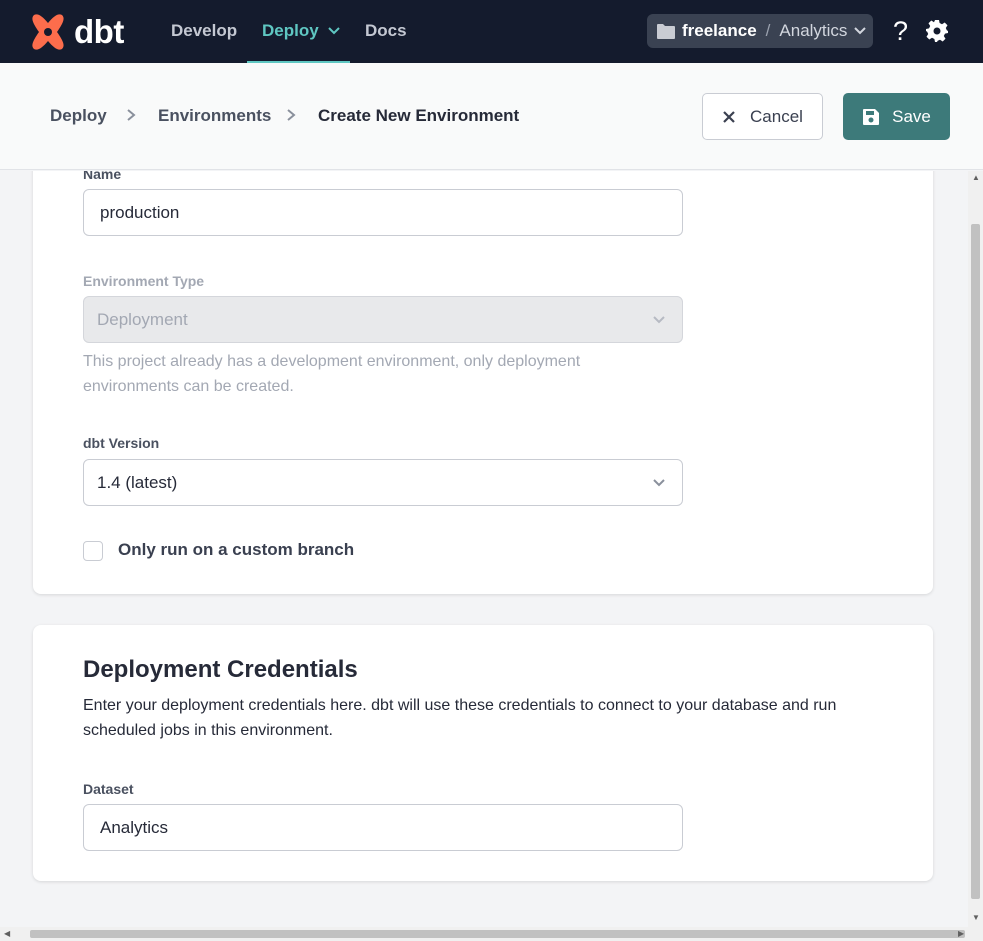  Describe the element at coordinates (383, 319) in the screenshot. I see `environment-type-select: Deployment` at that location.